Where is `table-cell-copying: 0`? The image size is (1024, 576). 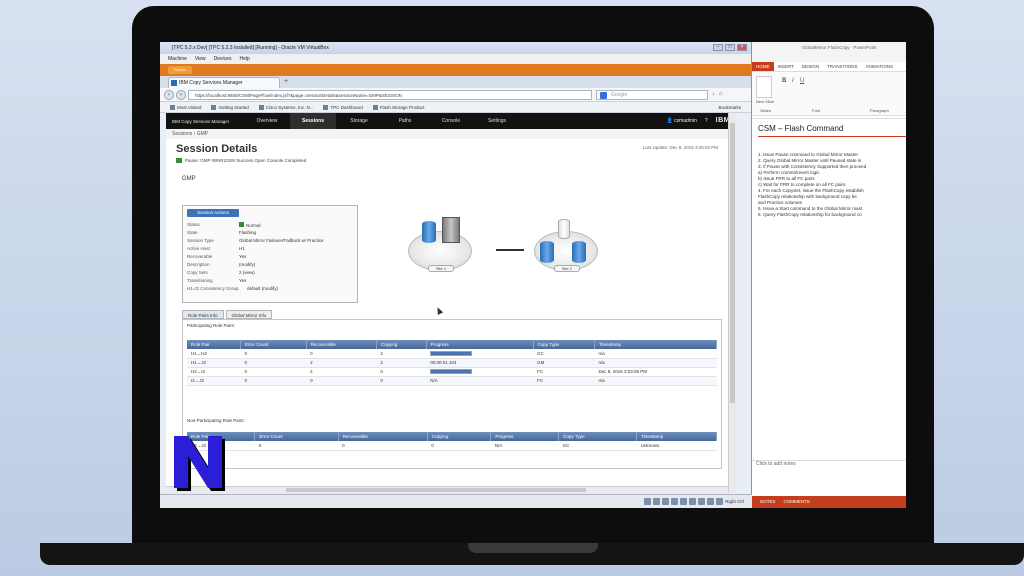 table-cell-copying: 0 is located at coordinates (459, 446).